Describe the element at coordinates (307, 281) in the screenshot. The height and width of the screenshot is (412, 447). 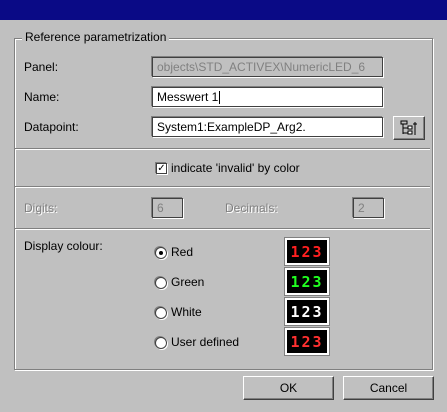
I see `led-preview-green: 123` at that location.